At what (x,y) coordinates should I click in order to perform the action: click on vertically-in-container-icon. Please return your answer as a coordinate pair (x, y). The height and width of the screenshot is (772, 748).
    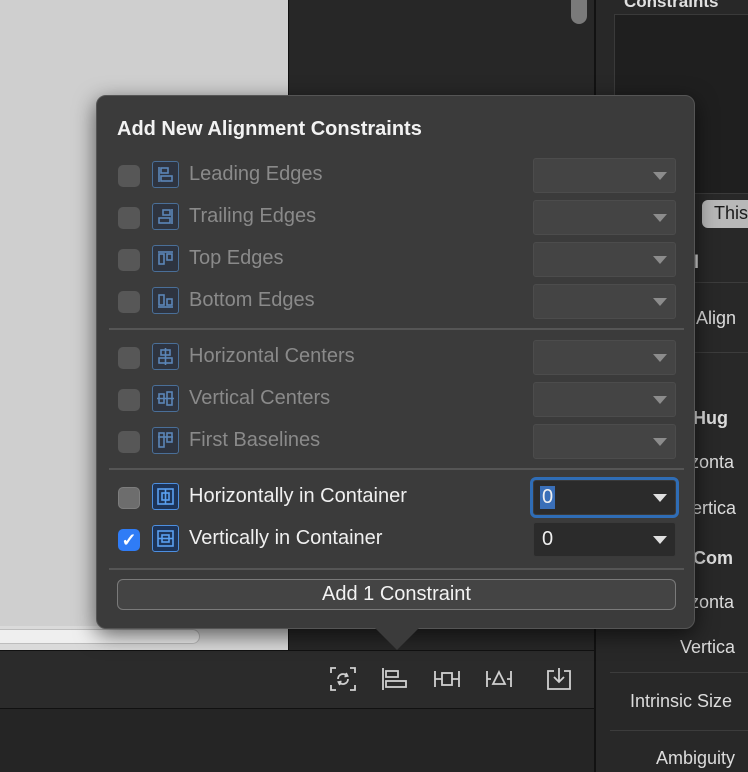
    Looking at the image, I should click on (165, 538).